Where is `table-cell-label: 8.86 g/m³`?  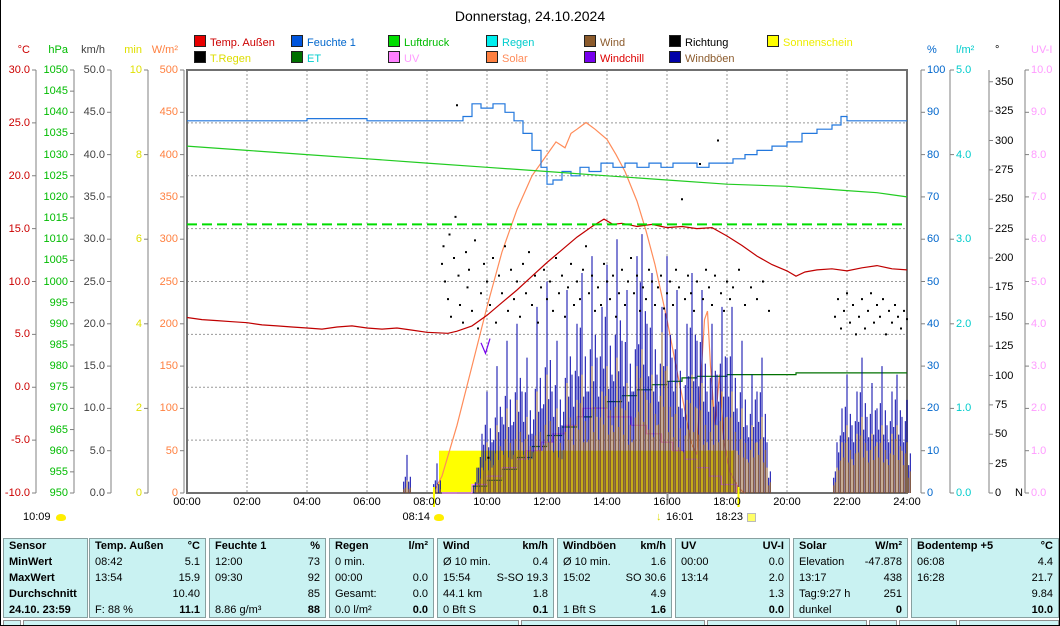
table-cell-label: 8.86 g/m³ is located at coordinates (238, 610).